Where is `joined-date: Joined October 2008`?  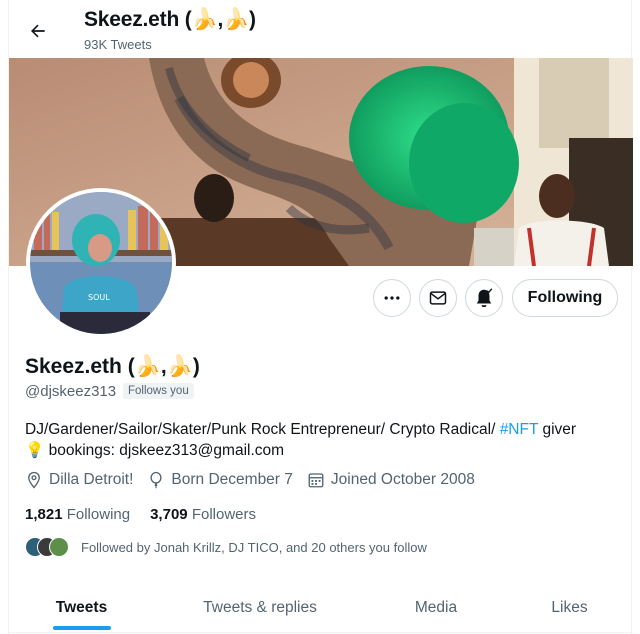
joined-date: Joined October 2008 is located at coordinates (391, 480).